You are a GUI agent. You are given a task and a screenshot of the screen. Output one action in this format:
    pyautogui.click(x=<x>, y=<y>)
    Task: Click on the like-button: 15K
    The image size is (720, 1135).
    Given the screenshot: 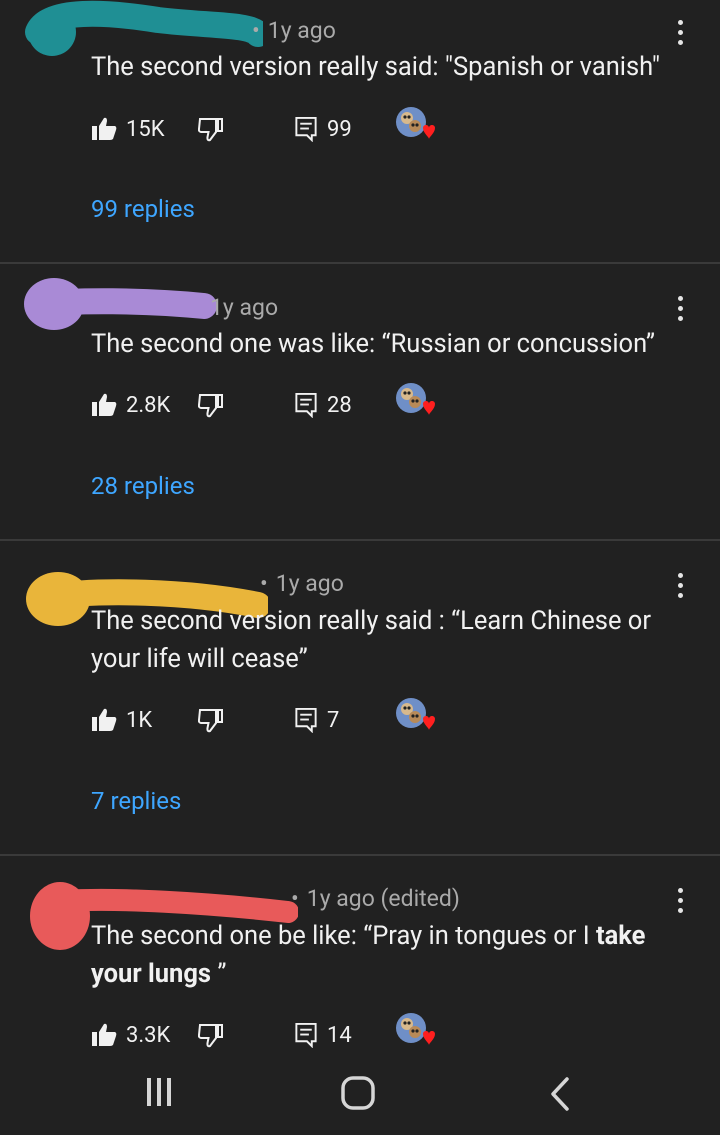 What is the action you would take?
    pyautogui.click(x=128, y=129)
    